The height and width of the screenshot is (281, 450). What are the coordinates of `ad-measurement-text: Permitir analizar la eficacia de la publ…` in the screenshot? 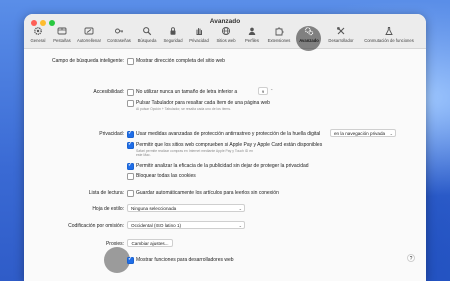 It's located at (222, 166).